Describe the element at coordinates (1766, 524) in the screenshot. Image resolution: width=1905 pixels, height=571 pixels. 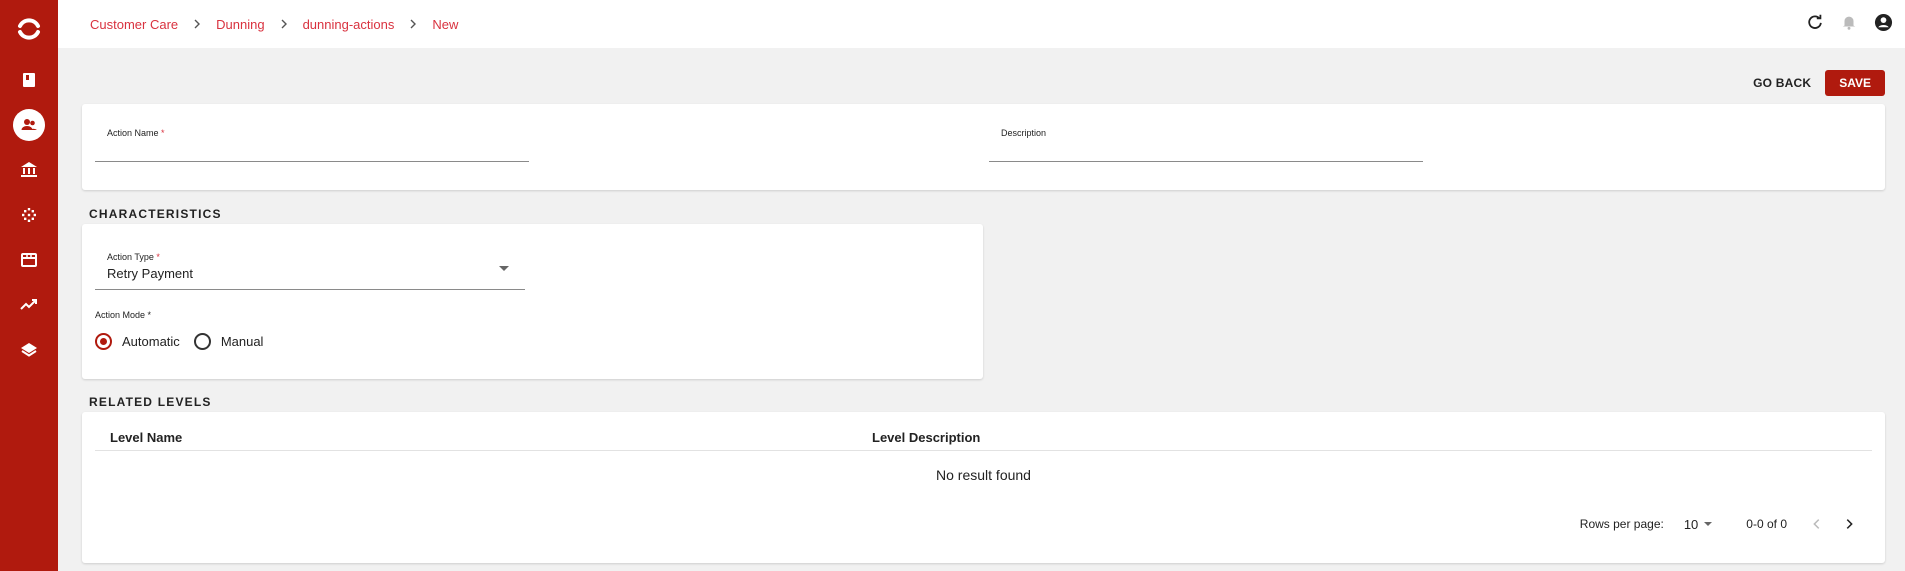
I see `pagination-range: 0-0 of 0` at that location.